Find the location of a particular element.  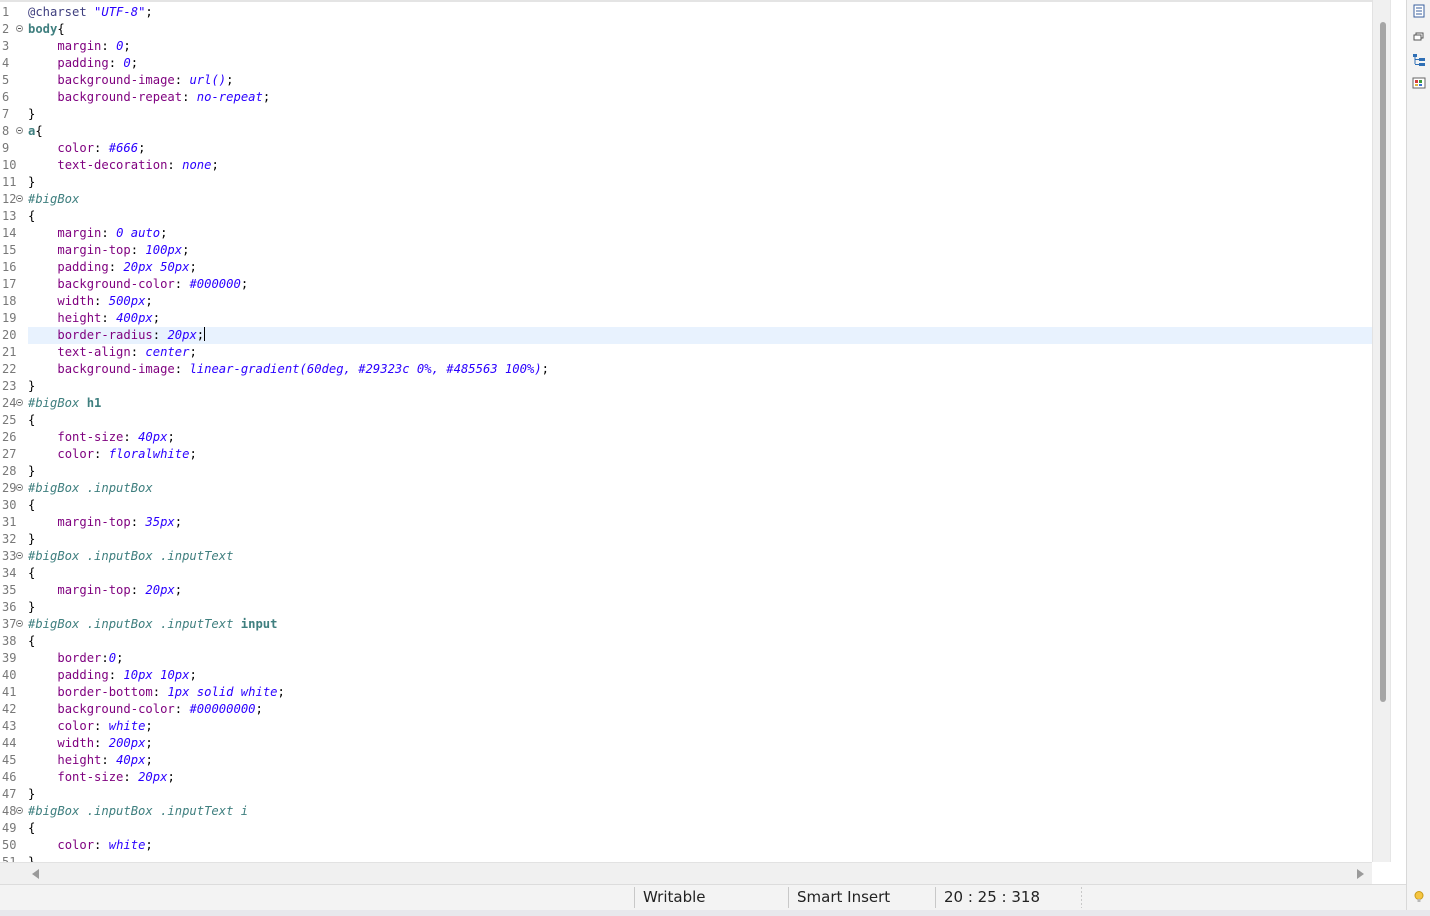

code-text: height: 40px; is located at coordinates (700, 760).